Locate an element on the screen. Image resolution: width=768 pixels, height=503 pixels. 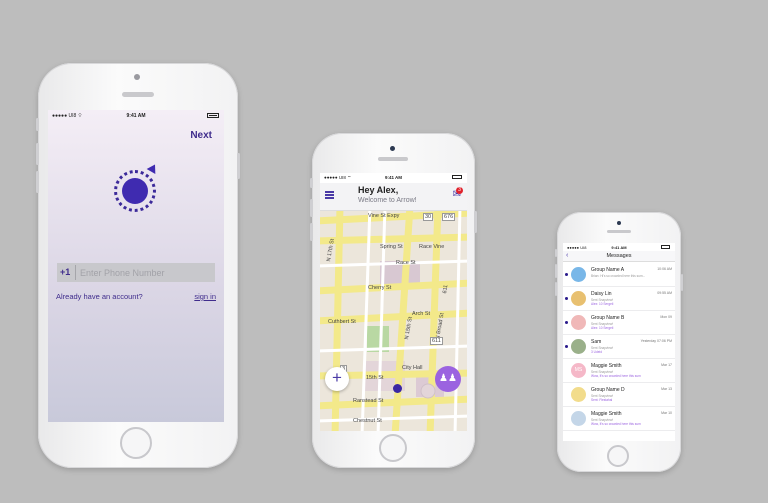
message-sender: Group Name A is located at coordinates (608, 270).